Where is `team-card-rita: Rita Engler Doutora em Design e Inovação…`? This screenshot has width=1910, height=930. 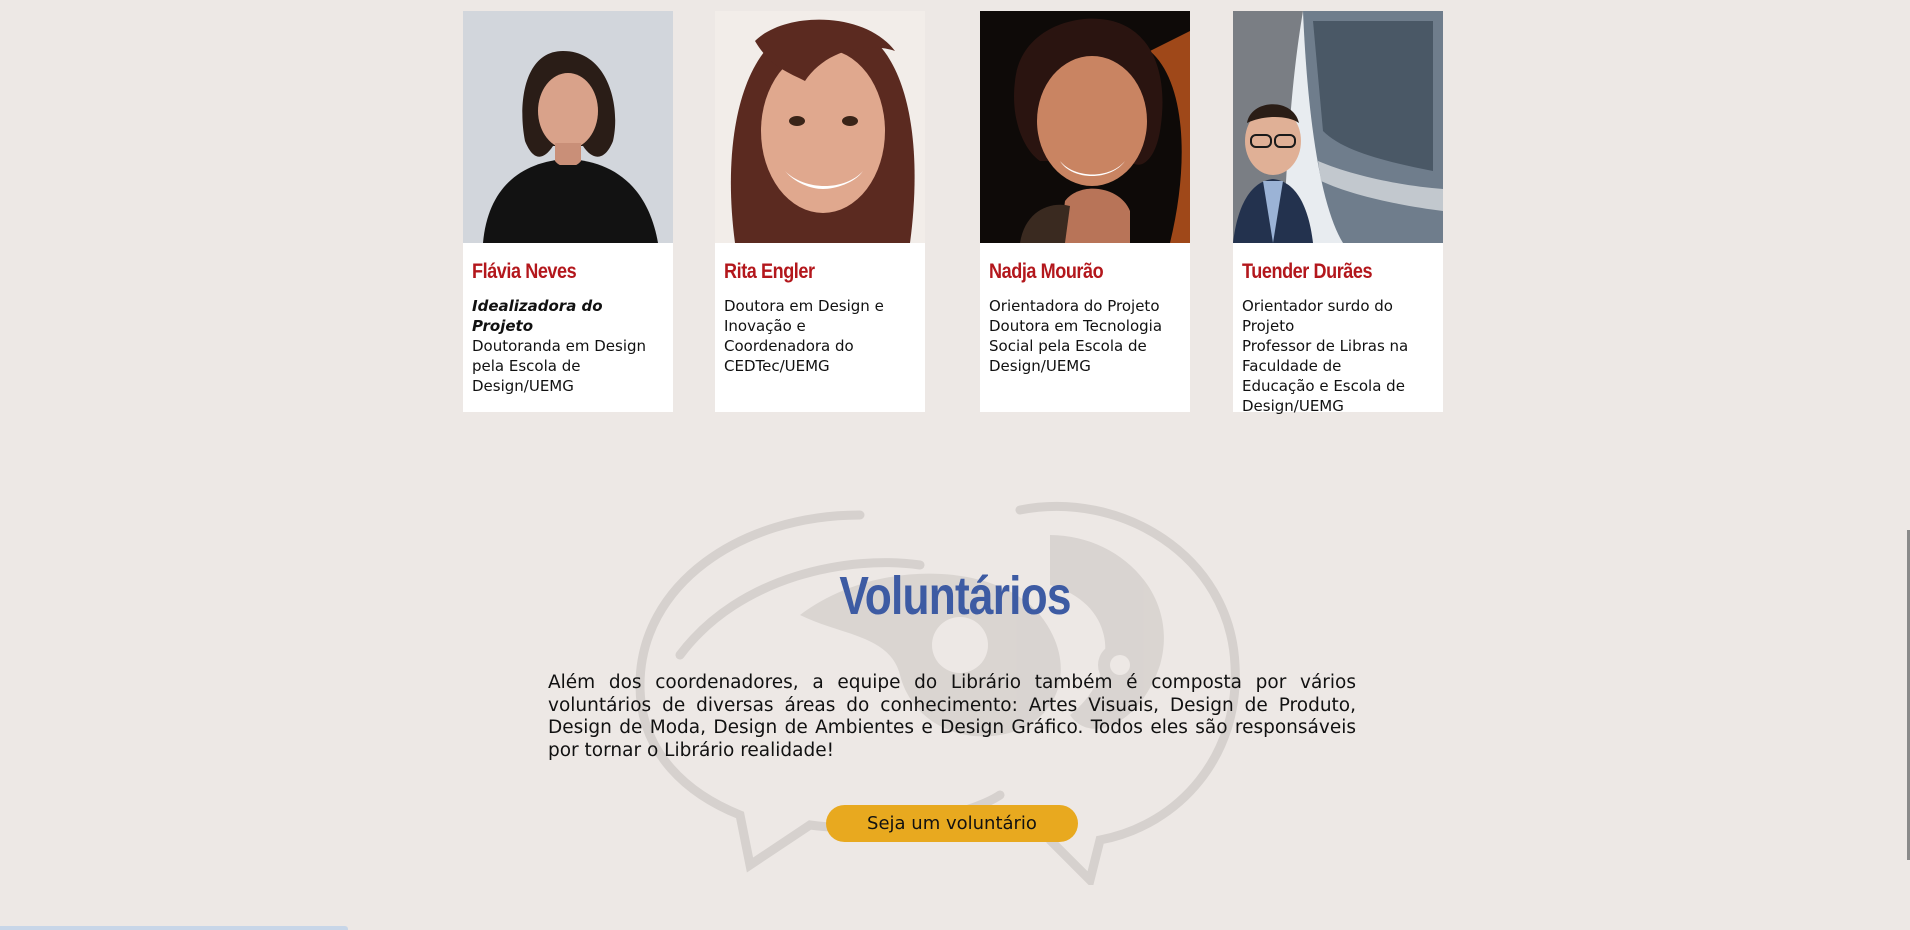
team-card-rita: Rita Engler Doutora em Design e Inovação… is located at coordinates (820, 211).